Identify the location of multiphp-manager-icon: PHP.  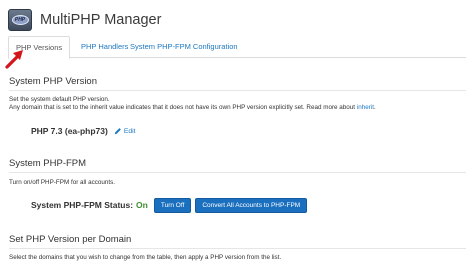
(20, 20).